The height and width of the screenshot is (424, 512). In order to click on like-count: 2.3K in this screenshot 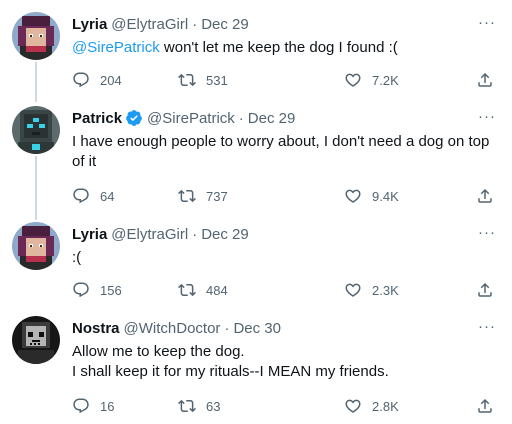, I will do `click(385, 290)`.